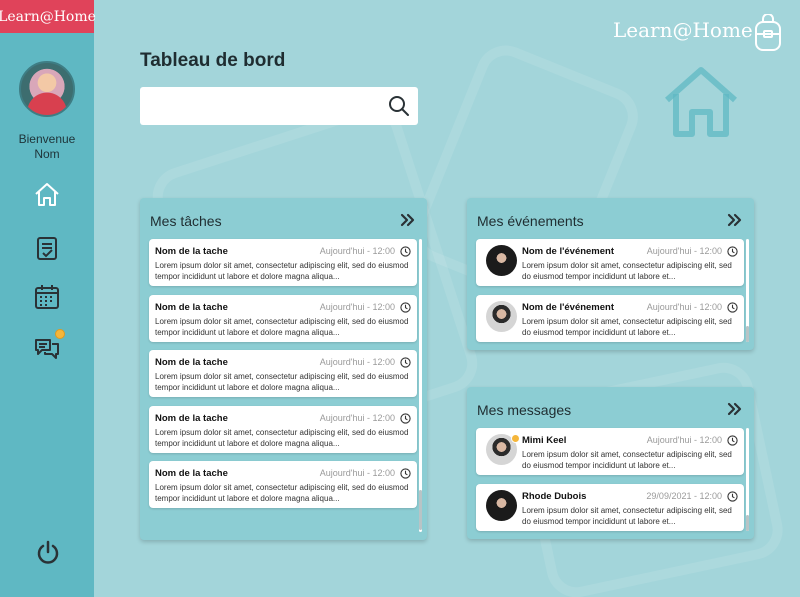  What do you see at coordinates (747, 523) in the screenshot?
I see `messages-scrollbar-thumb` at bounding box center [747, 523].